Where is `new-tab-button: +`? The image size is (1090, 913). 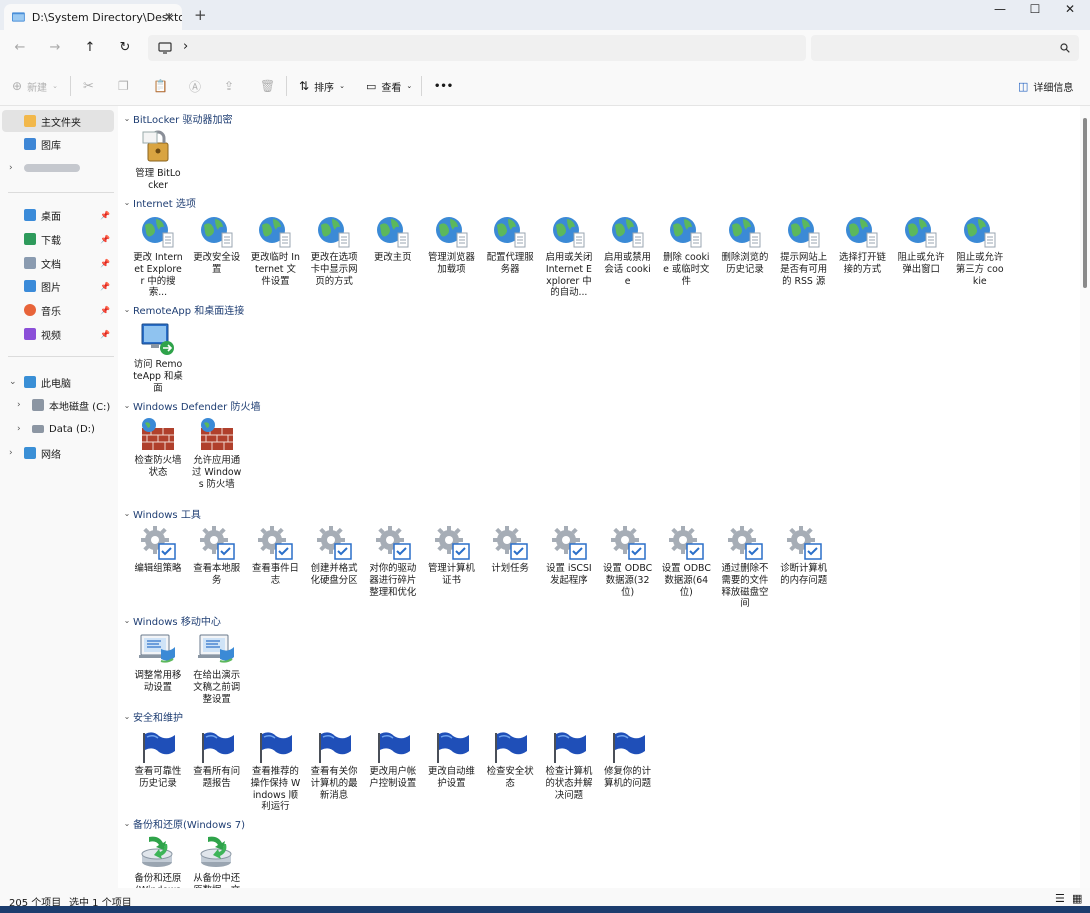 new-tab-button: + is located at coordinates (200, 15).